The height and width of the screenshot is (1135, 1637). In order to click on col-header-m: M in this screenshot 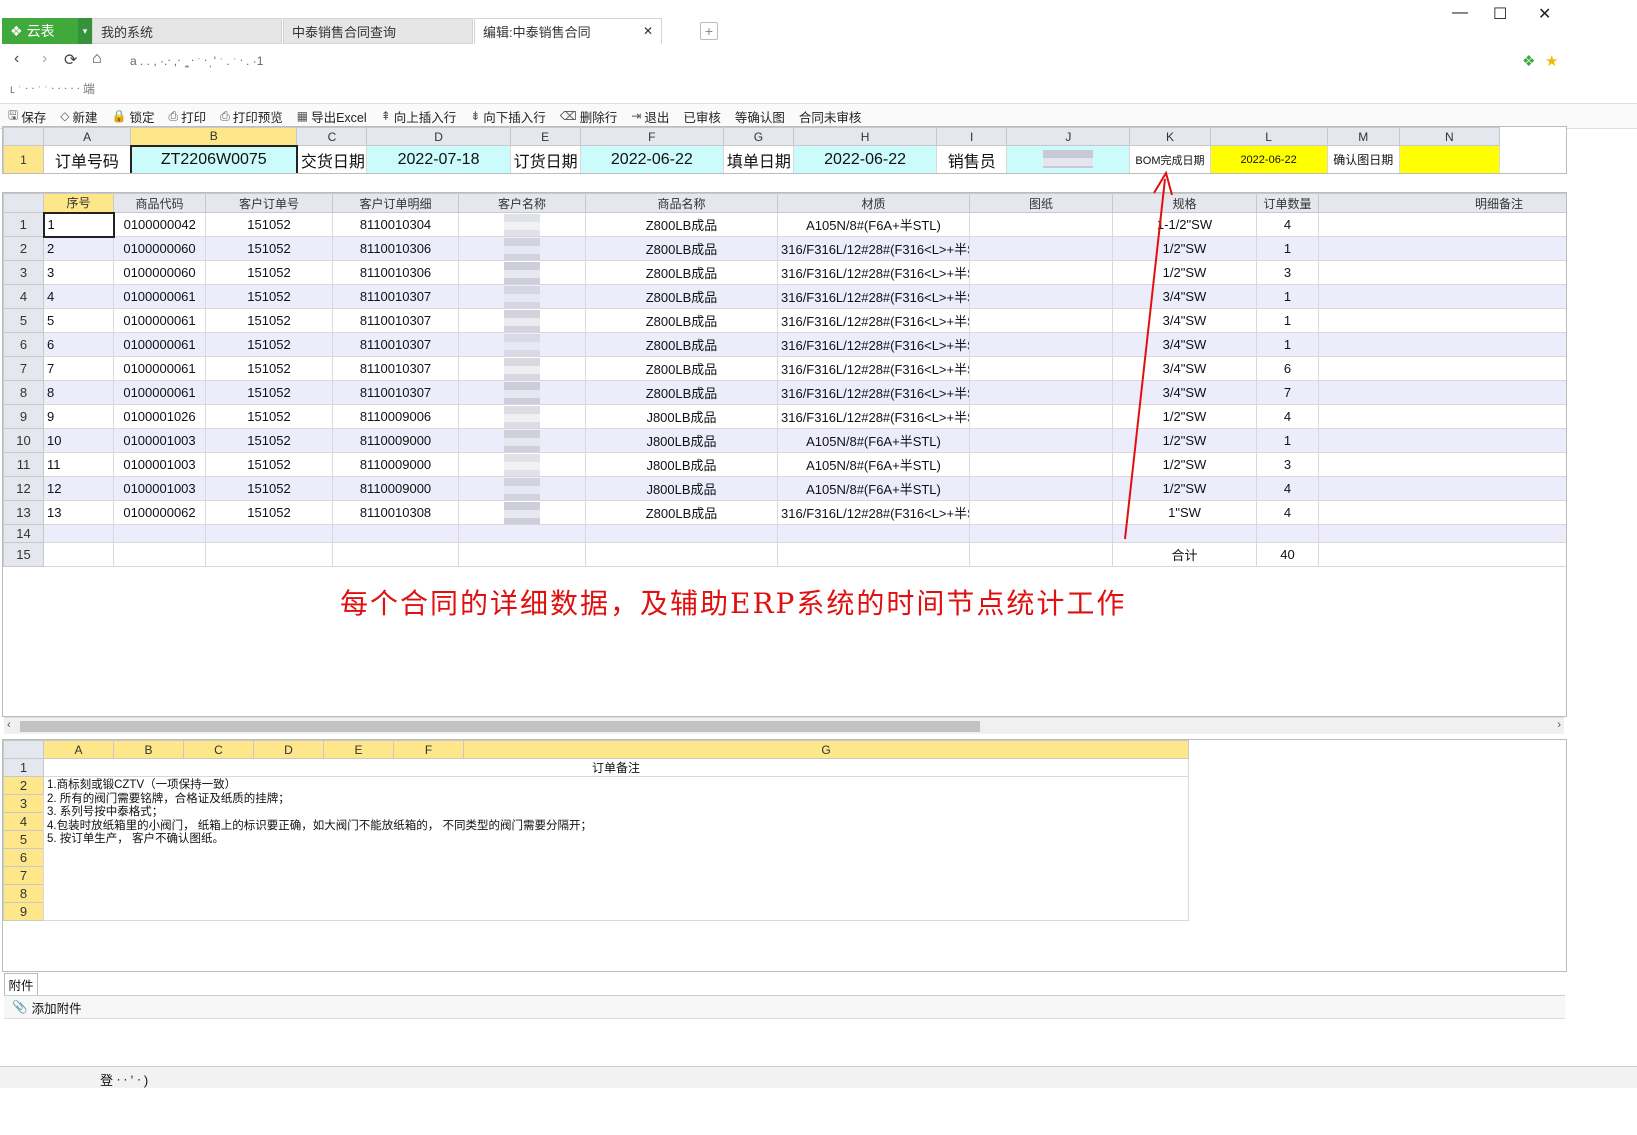, I will do `click(1363, 136)`.